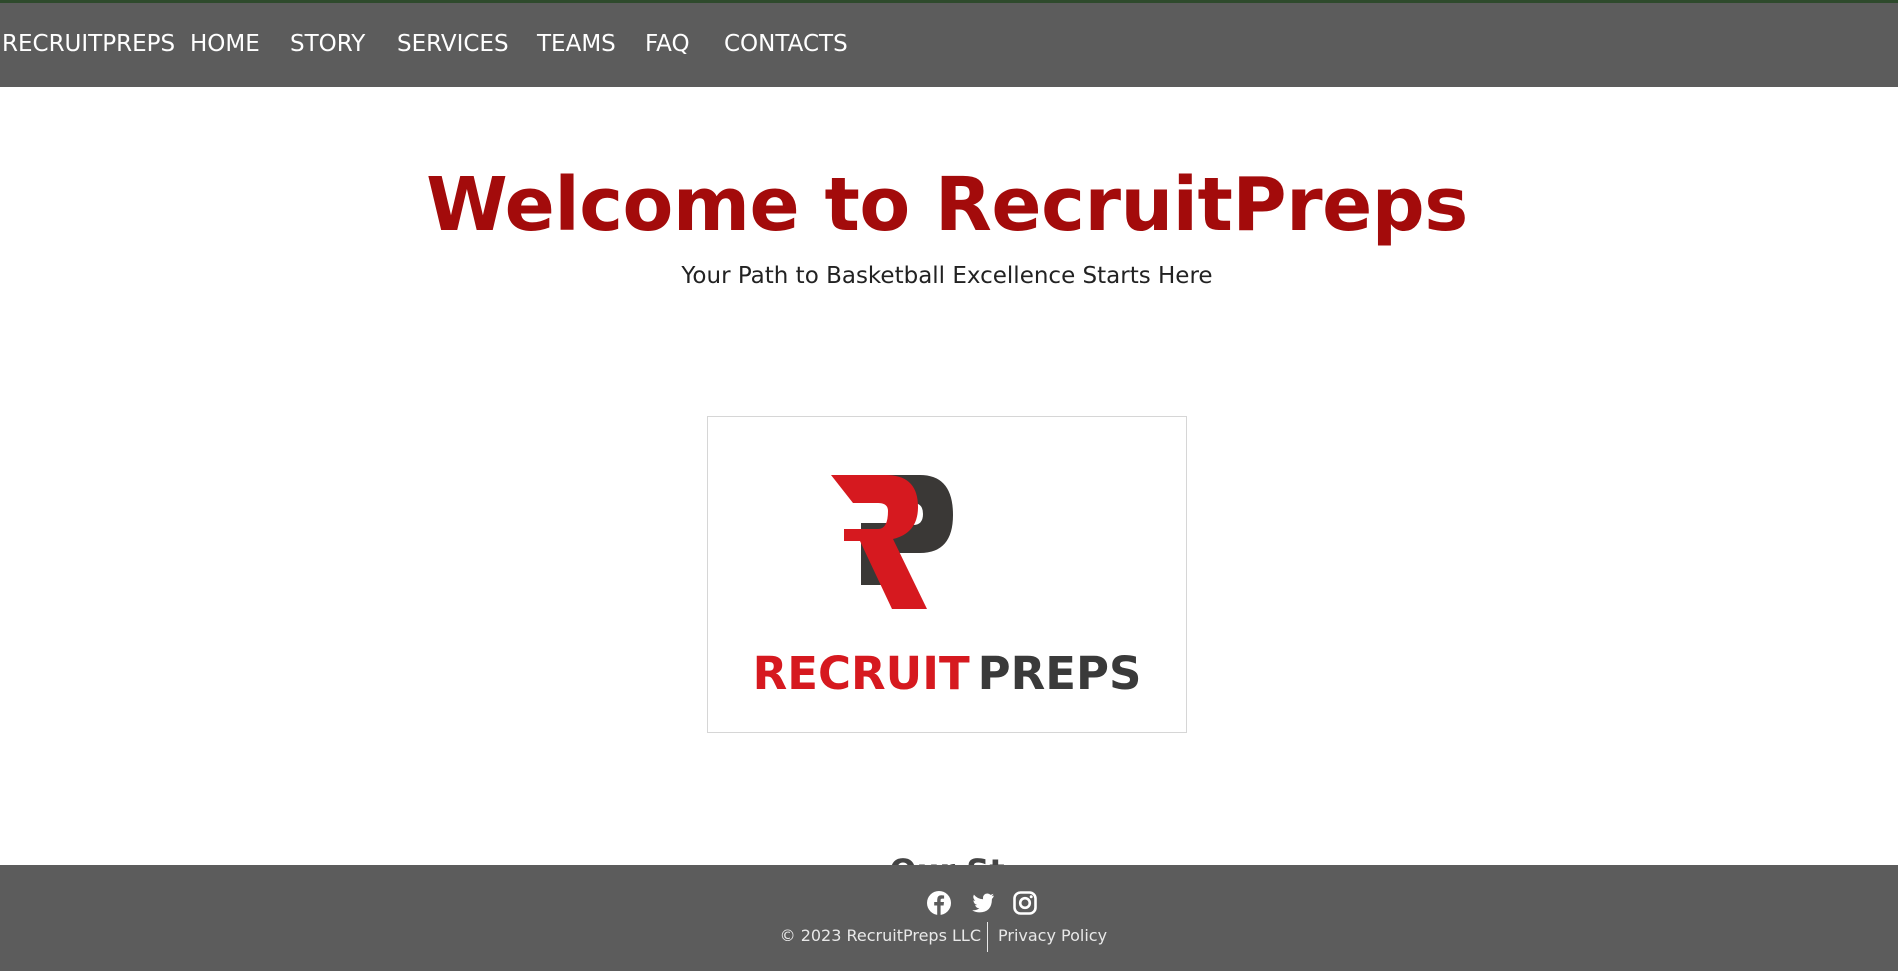  Describe the element at coordinates (939, 903) in the screenshot. I see `facebook-icon` at that location.